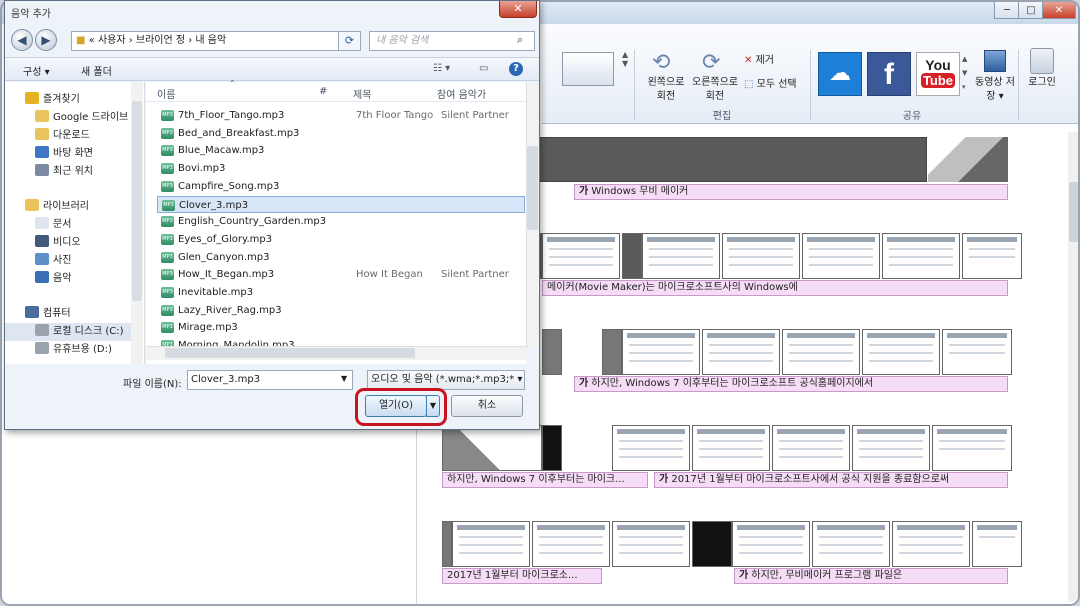 This screenshot has width=1080, height=606. Describe the element at coordinates (995, 90) in the screenshot. I see `save-movie-button: 동영상 저장 ▾` at that location.